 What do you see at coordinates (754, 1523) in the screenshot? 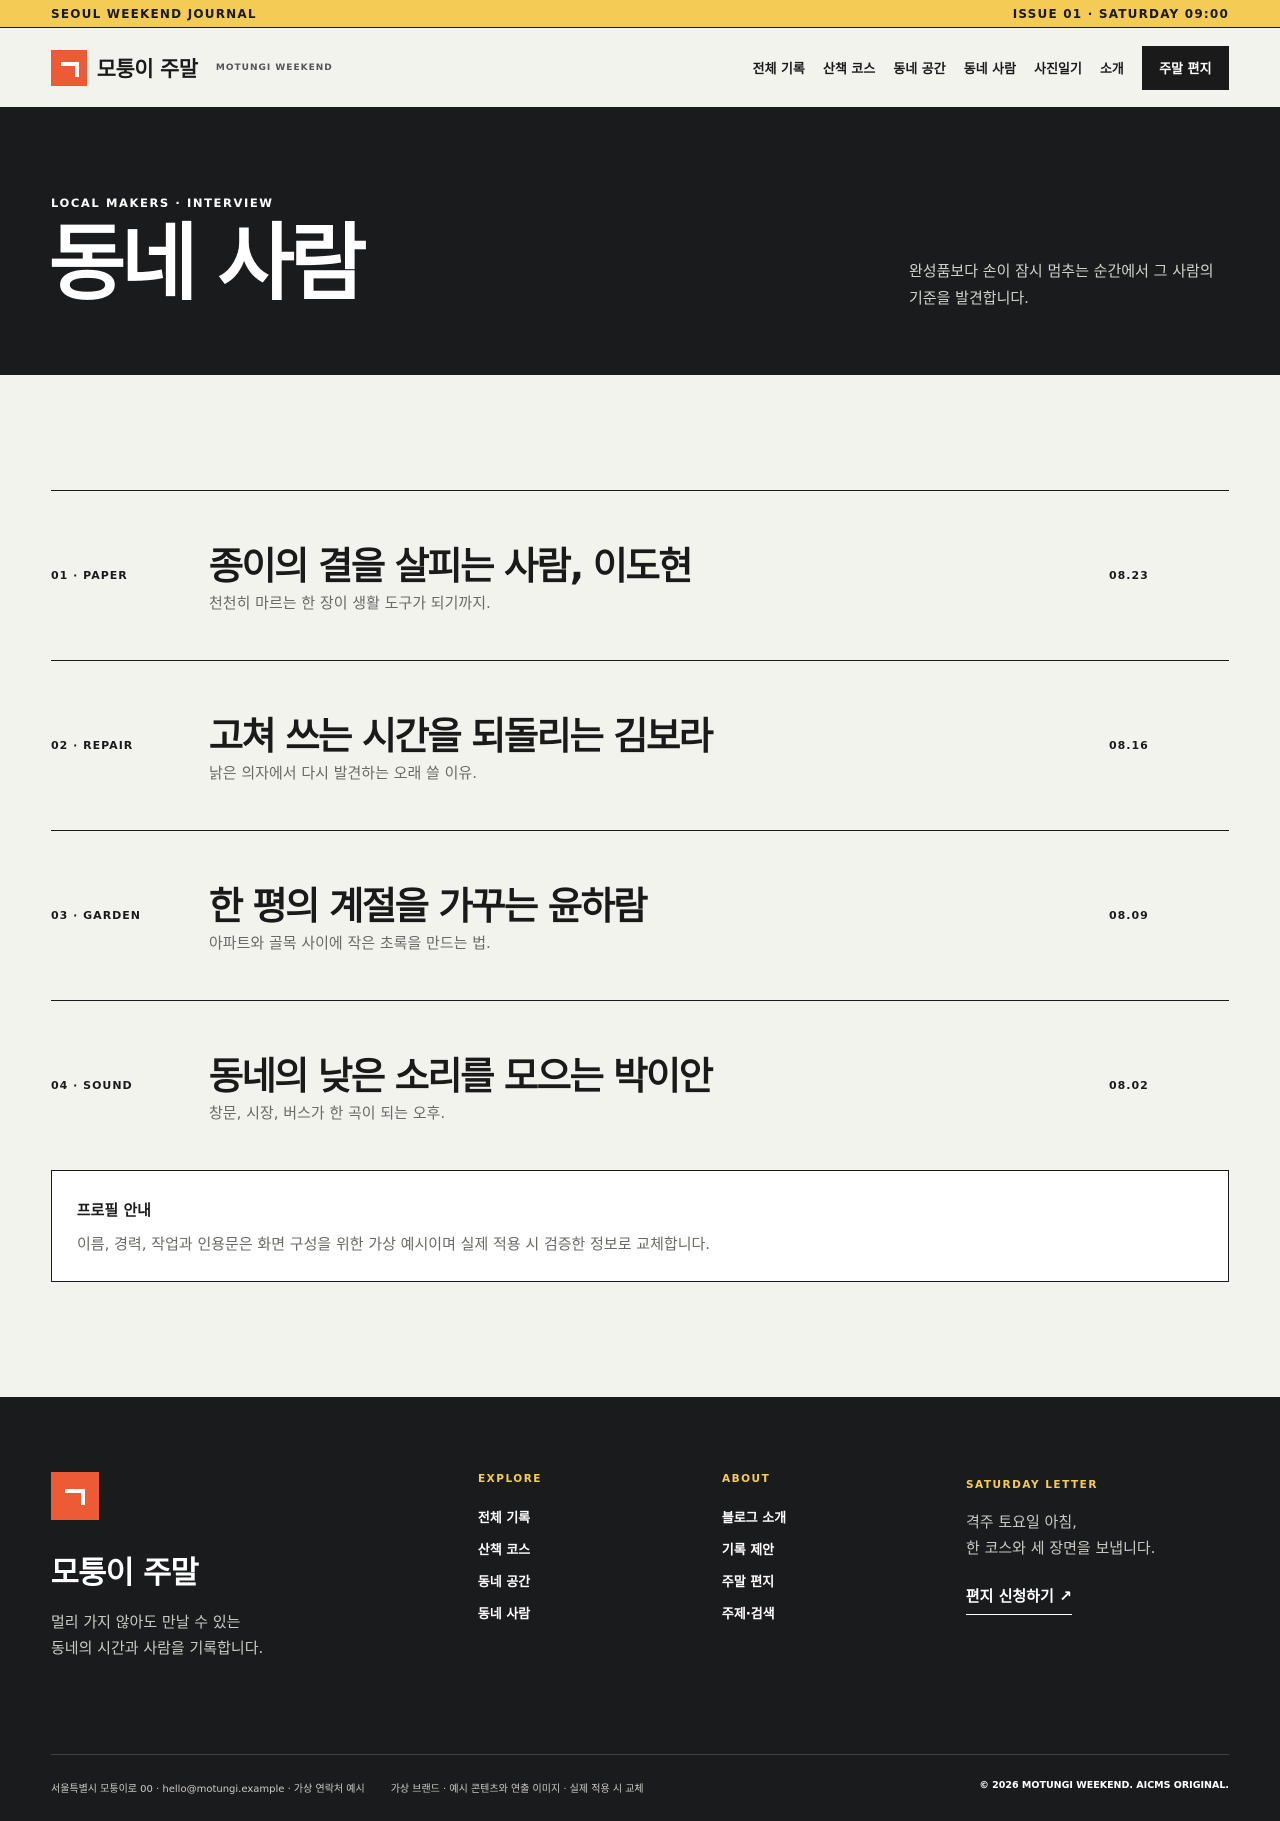
I see `footer-link-blog-intro: 블로그 소개` at bounding box center [754, 1523].